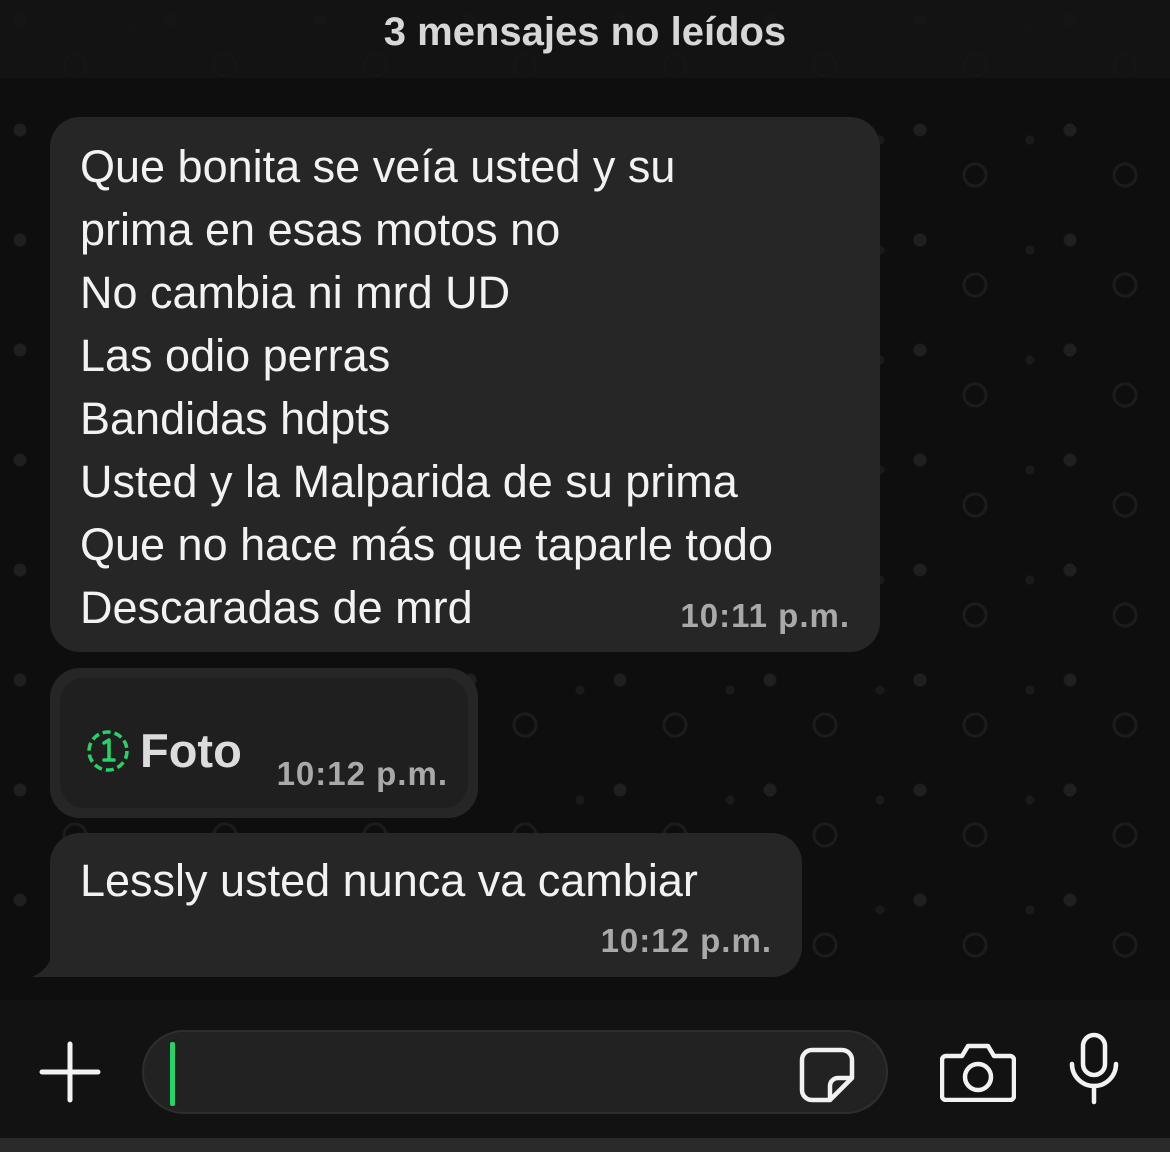 This screenshot has width=1170, height=1152. I want to click on view-once-photo-frame: Foto 10:12 p.m., so click(264, 743).